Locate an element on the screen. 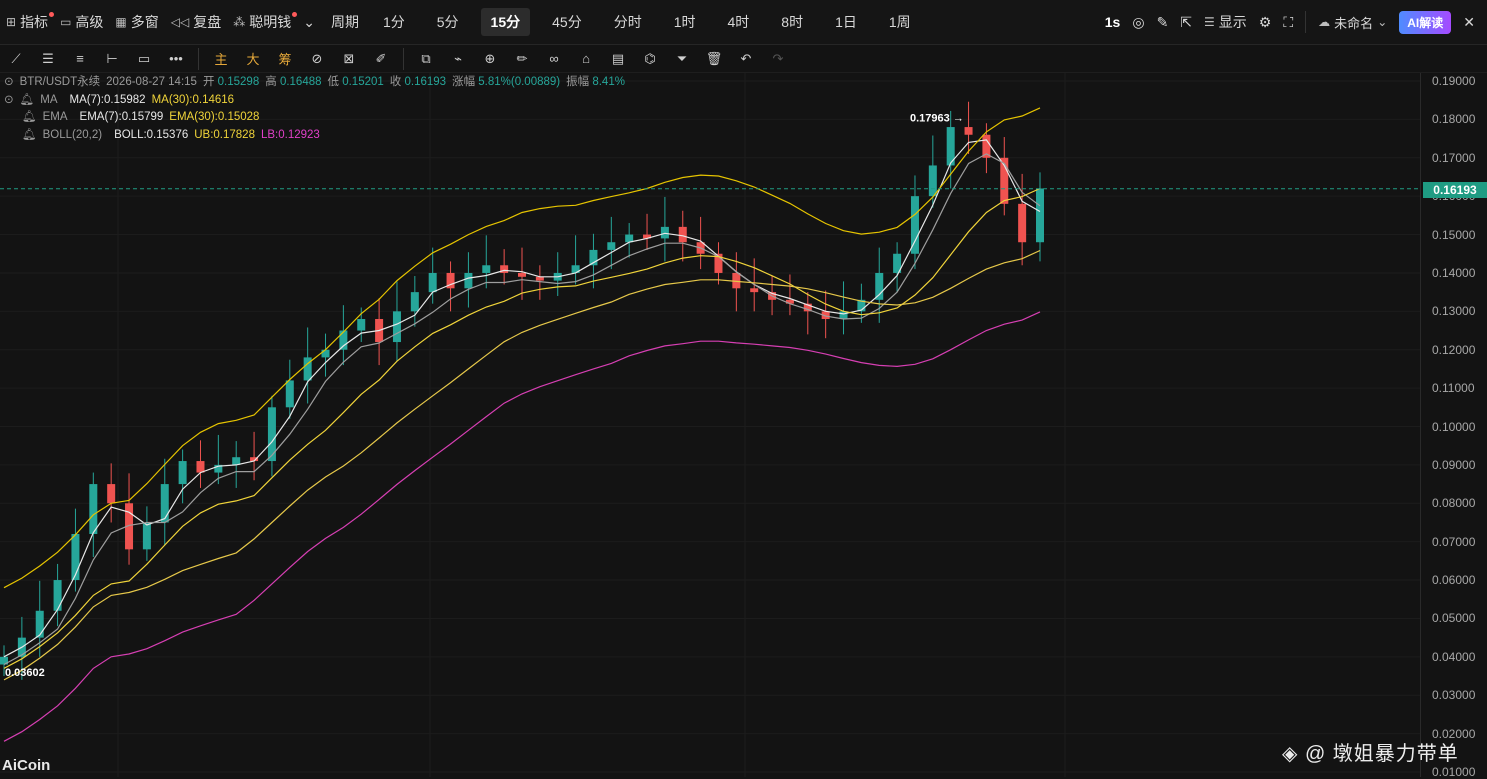 The height and width of the screenshot is (779, 1487). ema7-value: EMA(7):0.15799 is located at coordinates (121, 117).